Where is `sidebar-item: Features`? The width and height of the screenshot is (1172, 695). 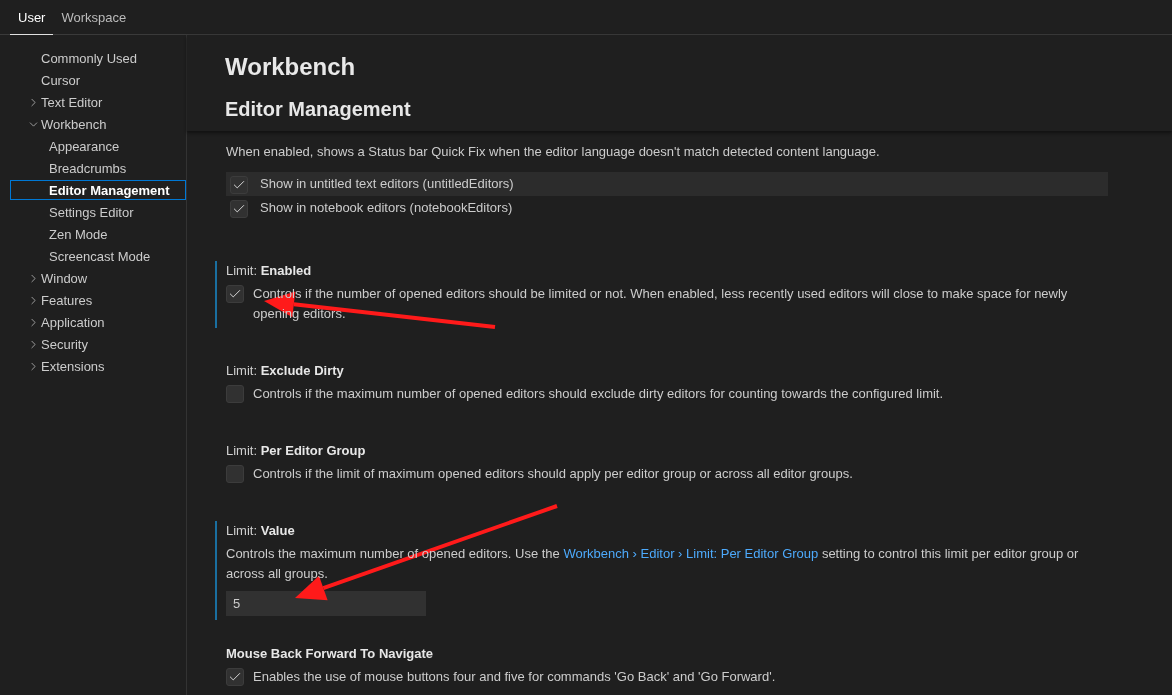
sidebar-item: Features is located at coordinates (98, 300).